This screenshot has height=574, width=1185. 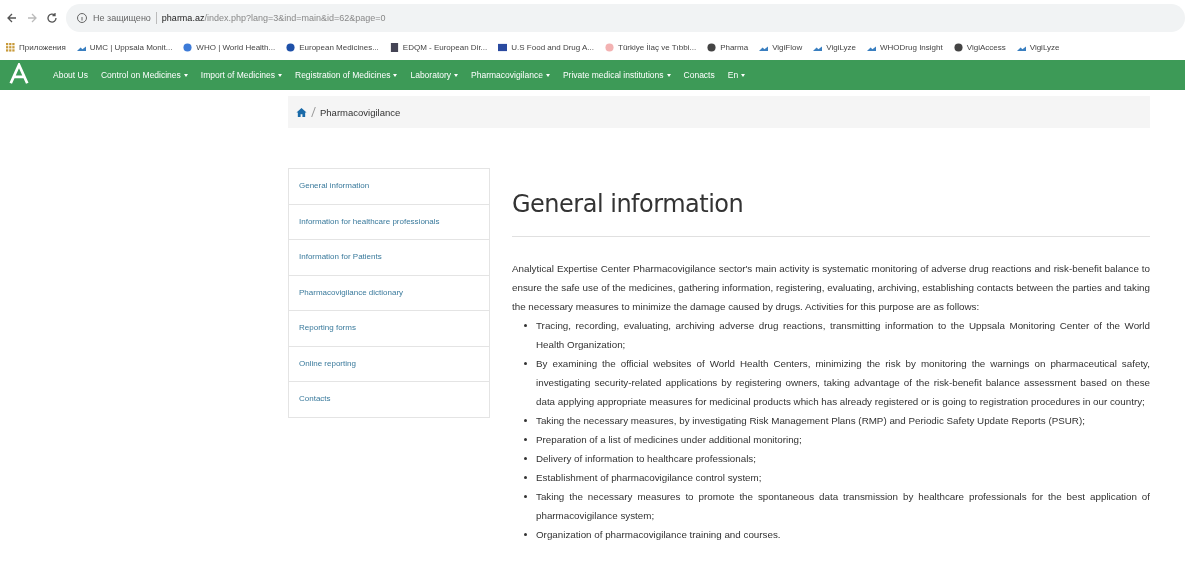 I want to click on list-item: Tracing, recording, evaluating, archiving adverse drug reactions, transmitting information to the Uppsala Monitoring Center of the World Health Organization;, so click(x=843, y=335).